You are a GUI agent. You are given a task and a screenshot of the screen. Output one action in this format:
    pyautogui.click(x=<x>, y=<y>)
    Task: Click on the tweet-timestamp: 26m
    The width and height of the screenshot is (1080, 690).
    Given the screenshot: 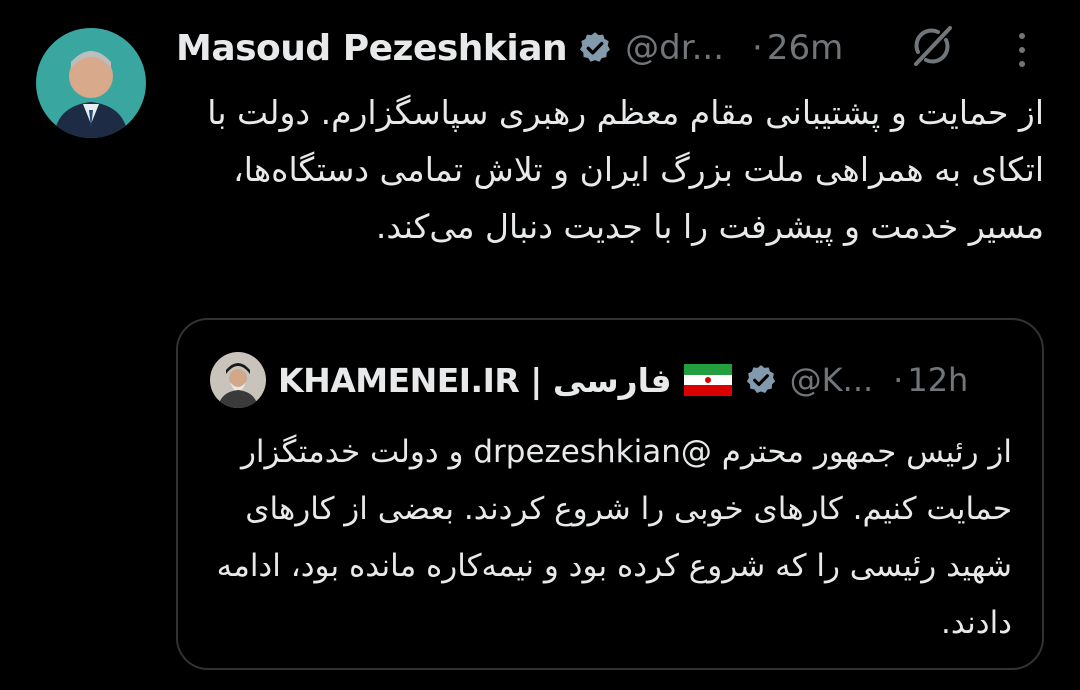 What is the action you would take?
    pyautogui.click(x=805, y=48)
    